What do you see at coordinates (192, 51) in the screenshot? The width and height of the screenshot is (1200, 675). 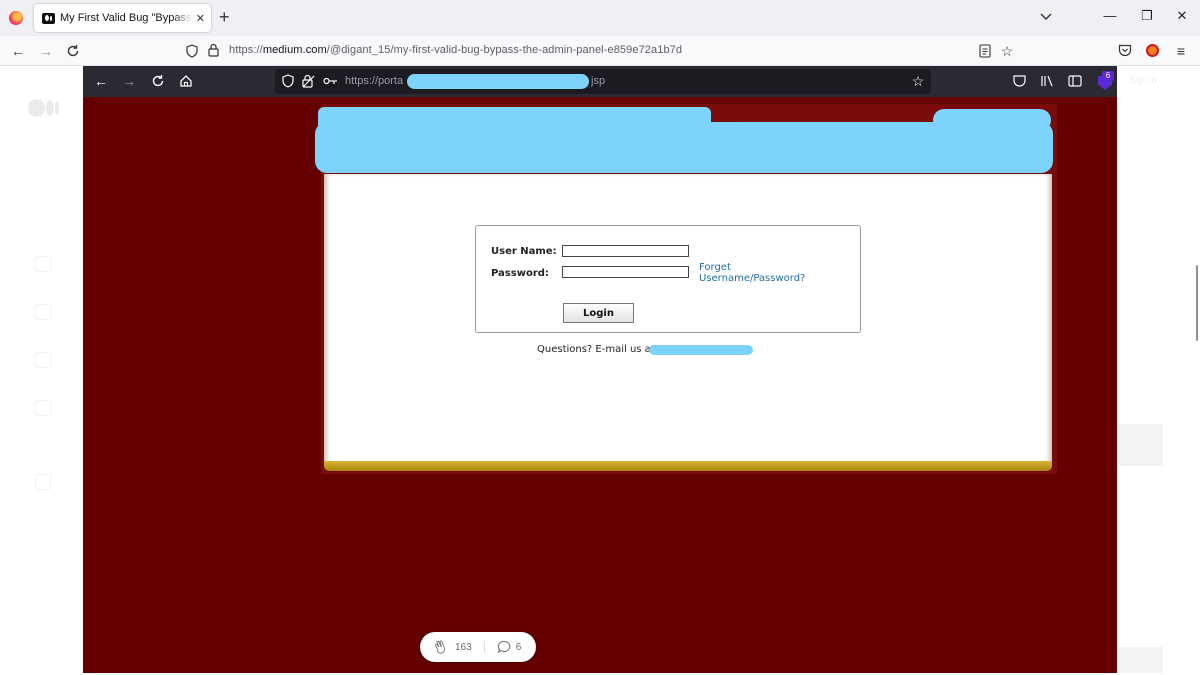 I see `tracking-shield-icon` at bounding box center [192, 51].